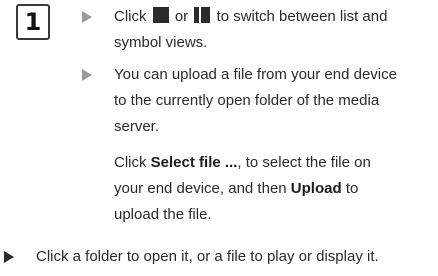 The height and width of the screenshot is (276, 438). I want to click on instruction-suffix: to switch between list and, so click(302, 16).